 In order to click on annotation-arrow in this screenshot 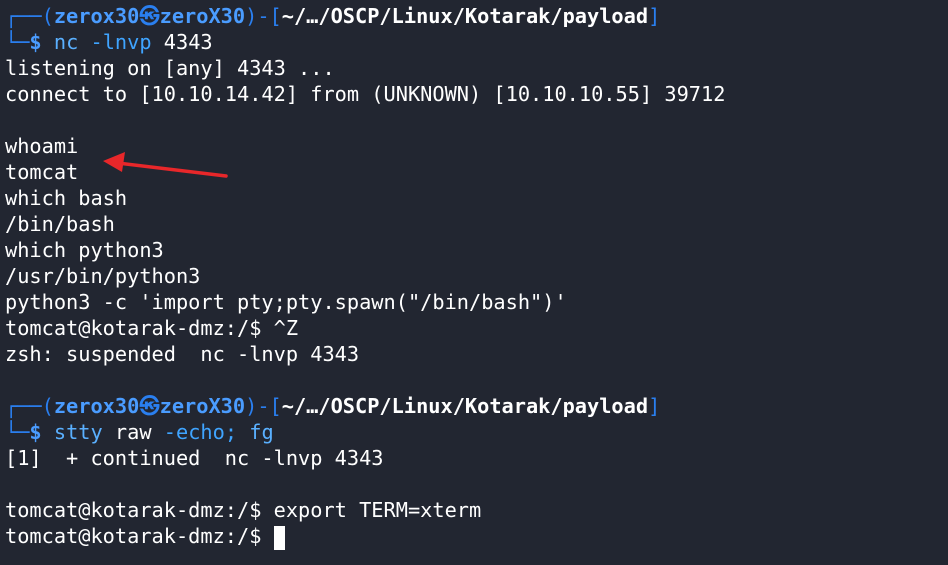, I will do `click(165, 165)`.